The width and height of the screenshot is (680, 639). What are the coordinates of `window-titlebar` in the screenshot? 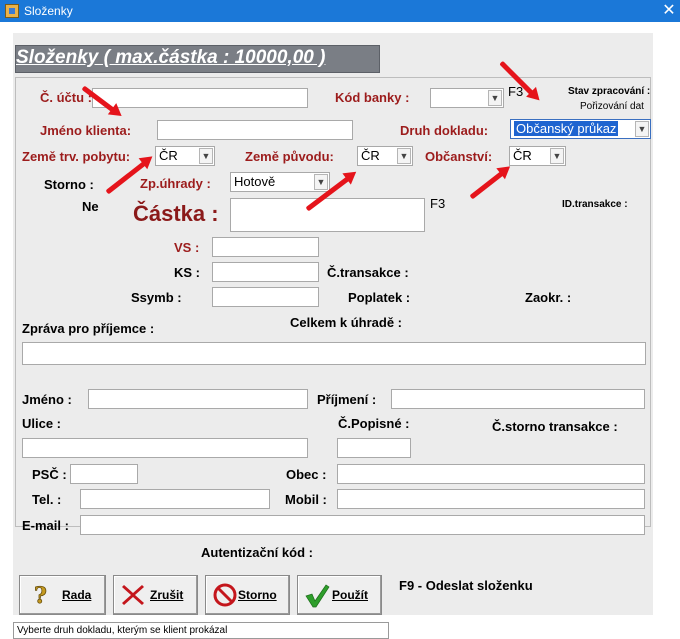 It's located at (340, 11).